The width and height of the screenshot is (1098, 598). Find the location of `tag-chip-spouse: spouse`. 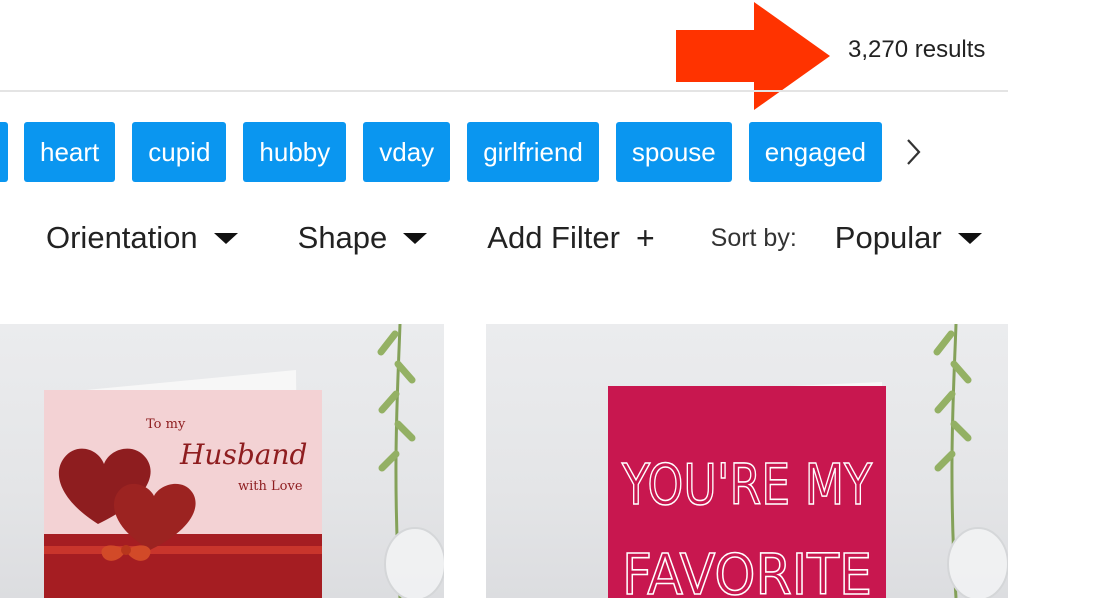

tag-chip-spouse: spouse is located at coordinates (673, 152).